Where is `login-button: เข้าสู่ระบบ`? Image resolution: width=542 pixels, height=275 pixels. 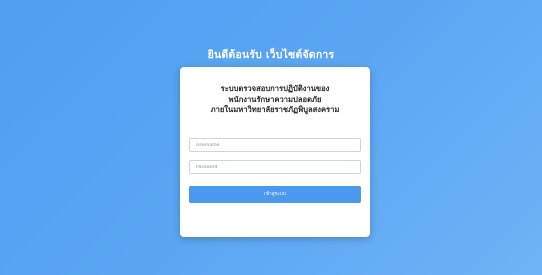
login-button: เข้าสู่ระบบ is located at coordinates (275, 194).